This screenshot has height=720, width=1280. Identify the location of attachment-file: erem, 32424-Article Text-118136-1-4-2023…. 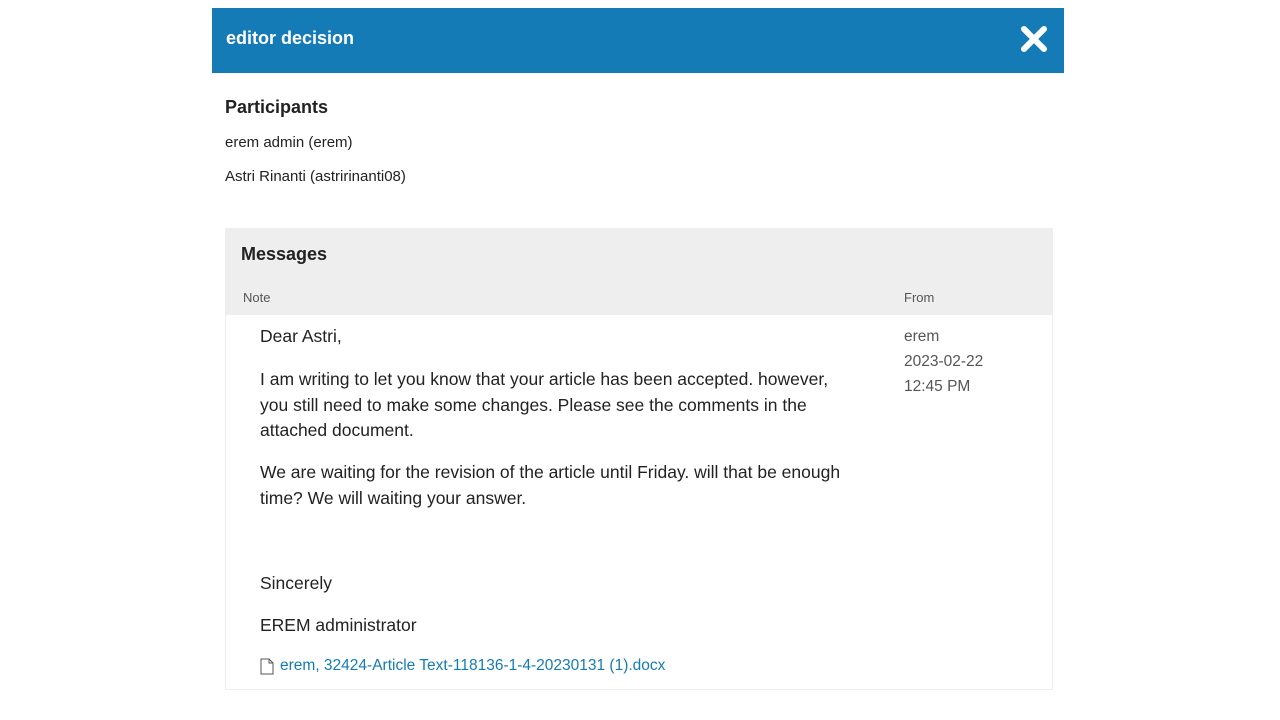
(462, 666).